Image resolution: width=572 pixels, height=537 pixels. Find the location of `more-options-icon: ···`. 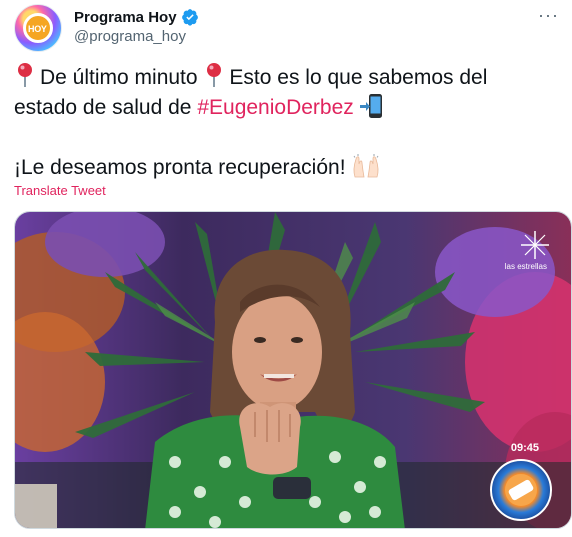

more-options-icon: ··· is located at coordinates (548, 17).